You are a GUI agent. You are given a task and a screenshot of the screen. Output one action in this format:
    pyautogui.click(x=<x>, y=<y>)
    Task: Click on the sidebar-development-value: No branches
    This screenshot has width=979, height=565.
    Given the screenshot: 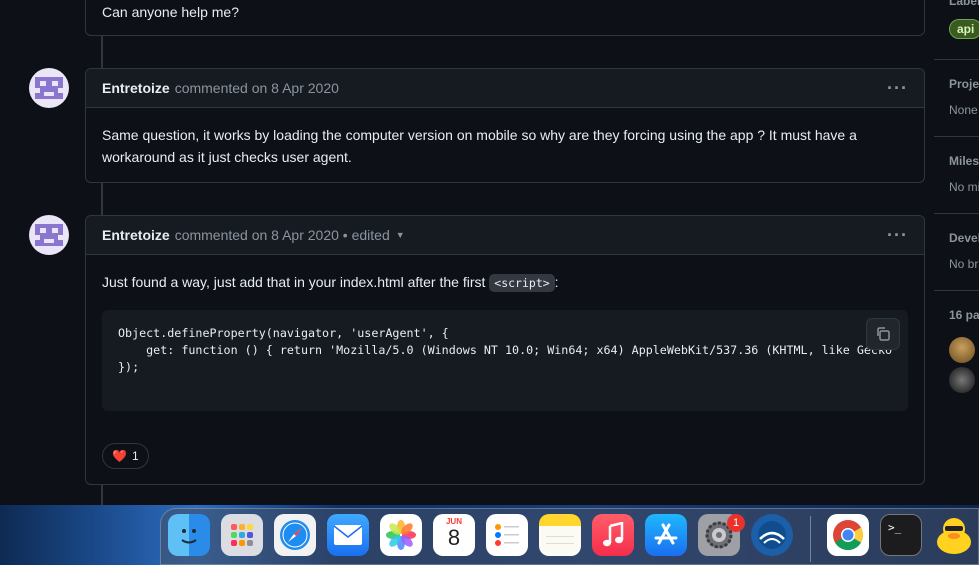 What is the action you would take?
    pyautogui.click(x=964, y=264)
    